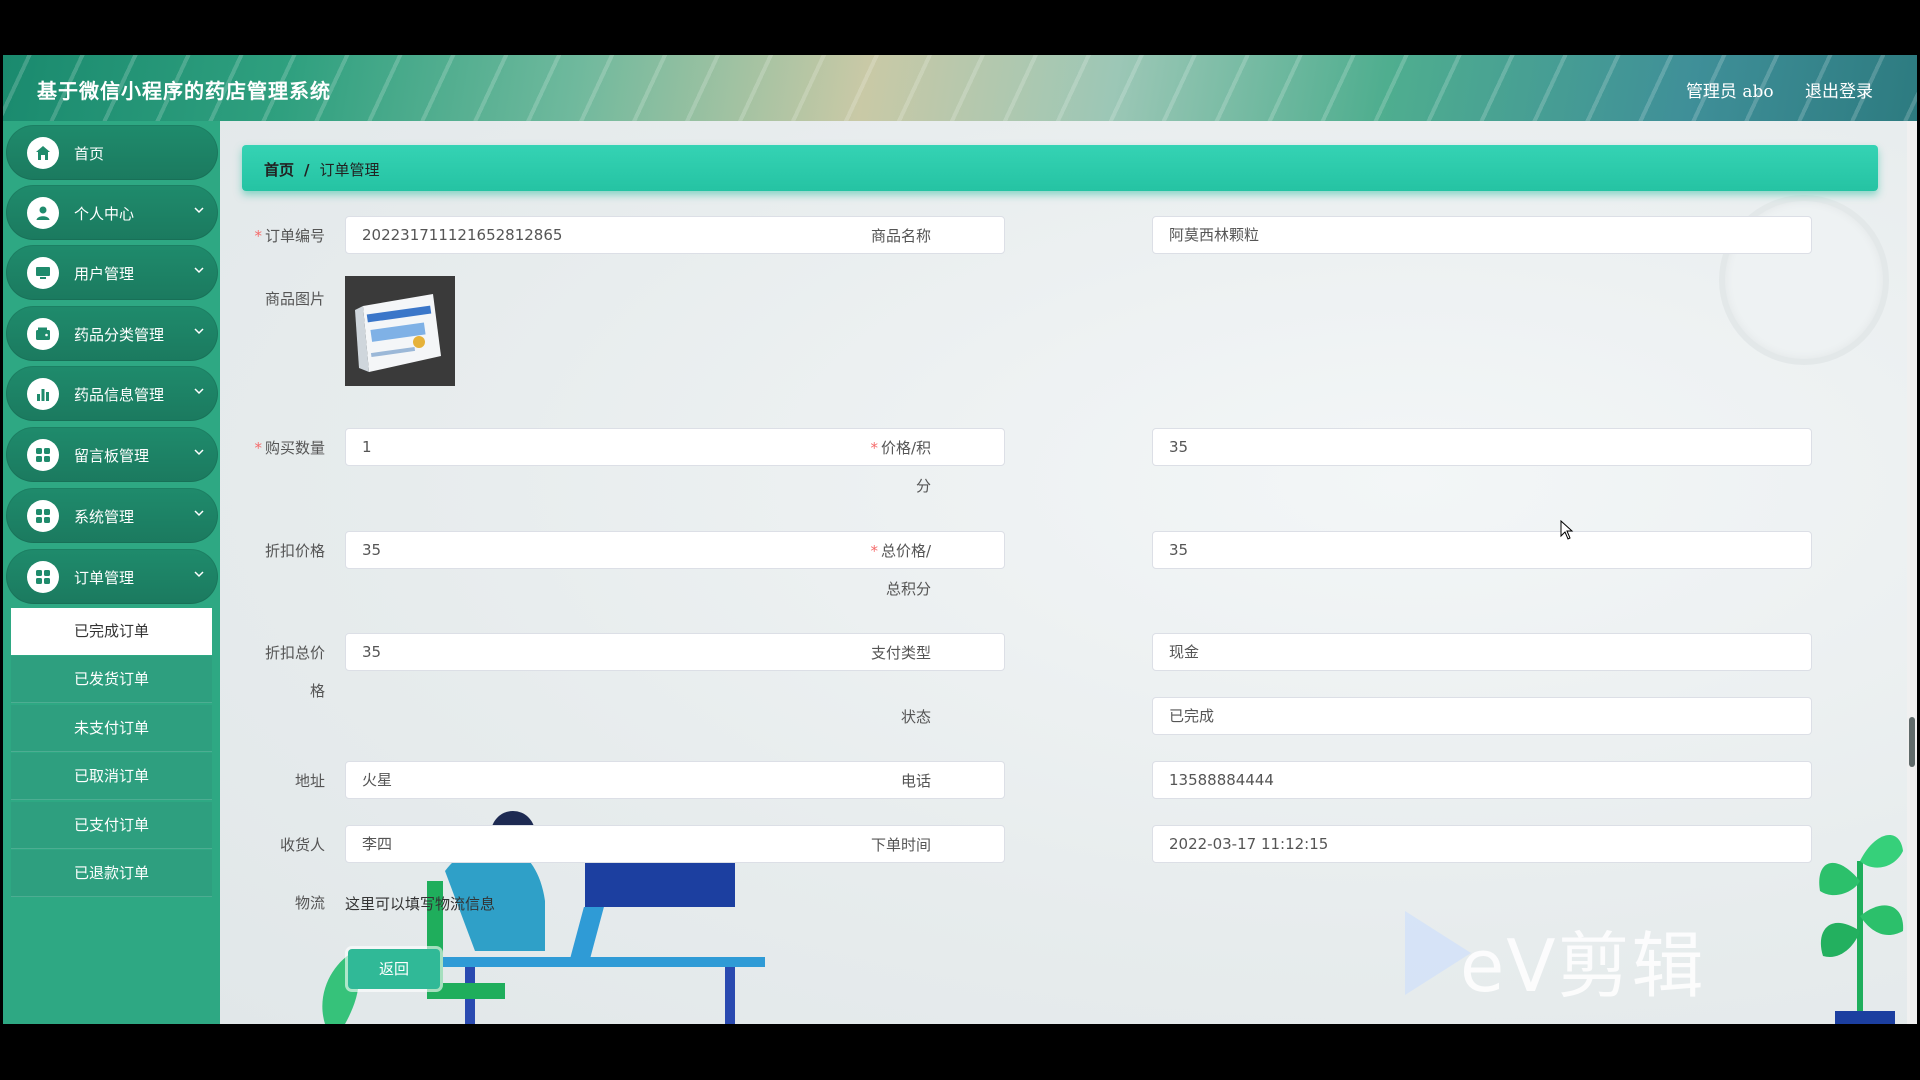 The height and width of the screenshot is (1080, 1920). Describe the element at coordinates (43, 273) in the screenshot. I see `monitor-icon` at that location.